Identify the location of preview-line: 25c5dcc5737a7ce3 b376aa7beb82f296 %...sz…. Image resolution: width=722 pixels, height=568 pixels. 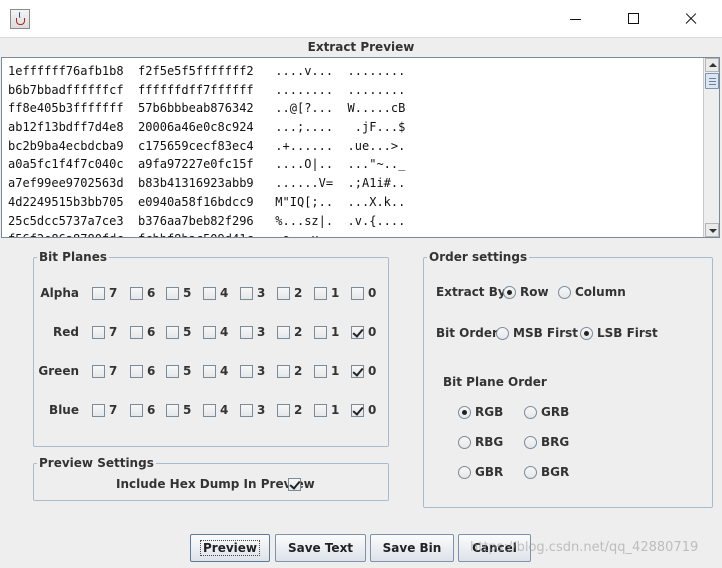
(207, 220).